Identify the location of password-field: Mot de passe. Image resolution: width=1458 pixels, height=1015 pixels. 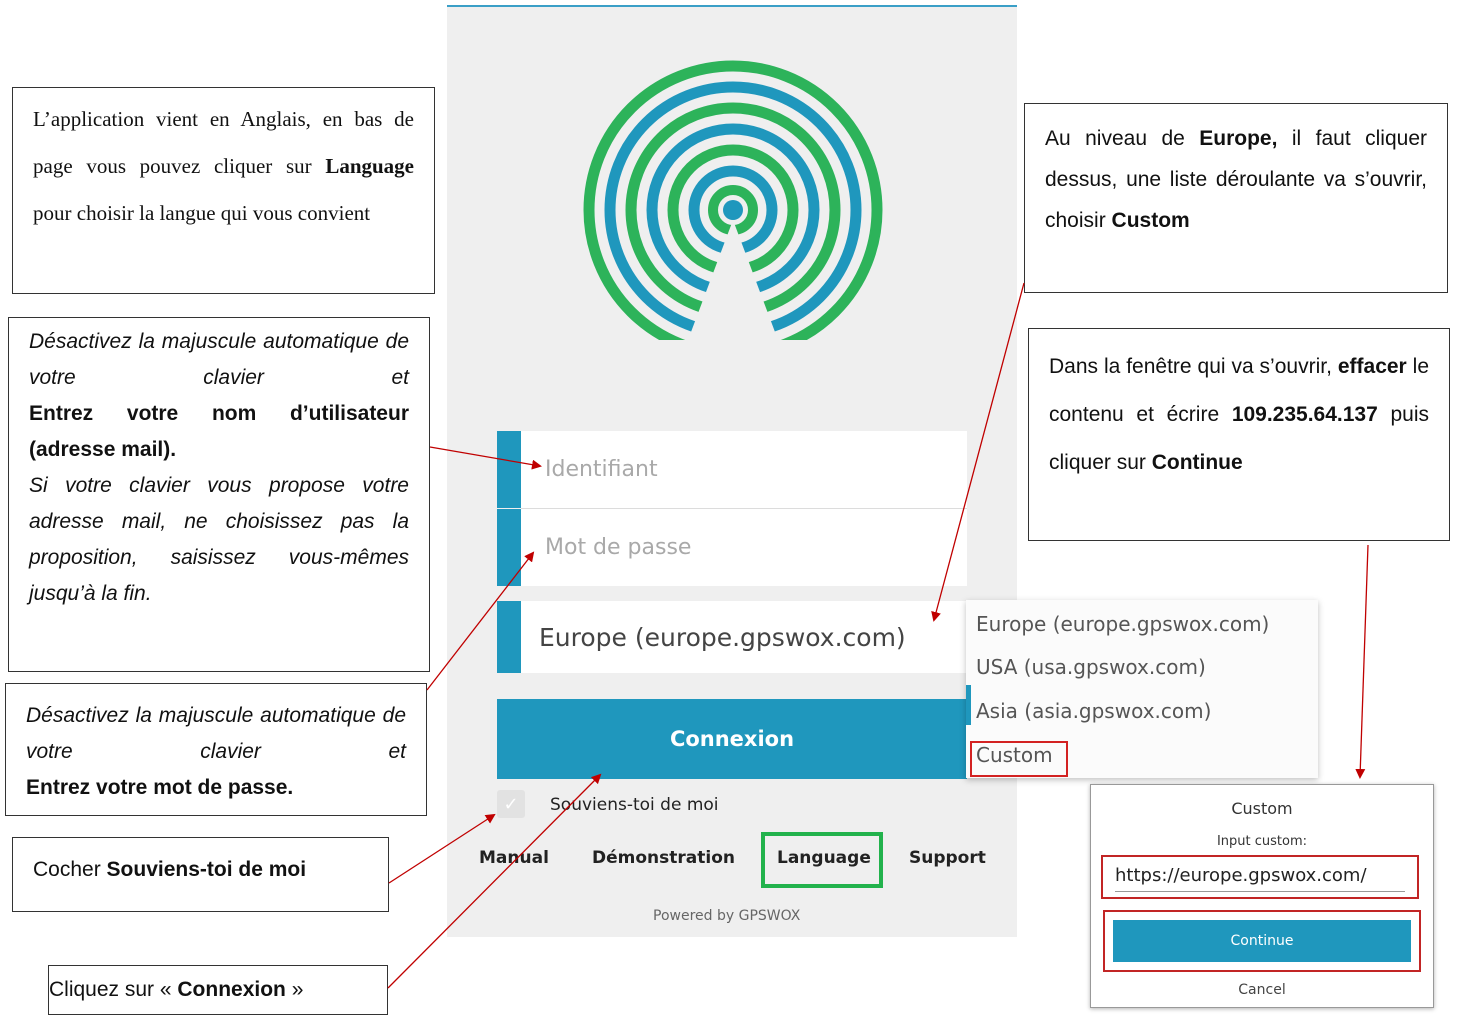
(732, 547).